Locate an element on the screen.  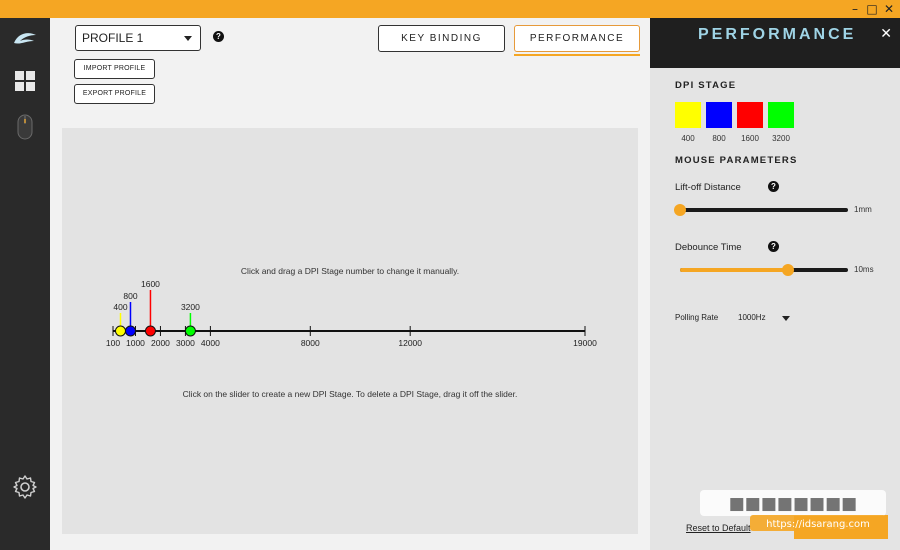
profile-dropdown-value: PROFILE 1 is located at coordinates (113, 38).